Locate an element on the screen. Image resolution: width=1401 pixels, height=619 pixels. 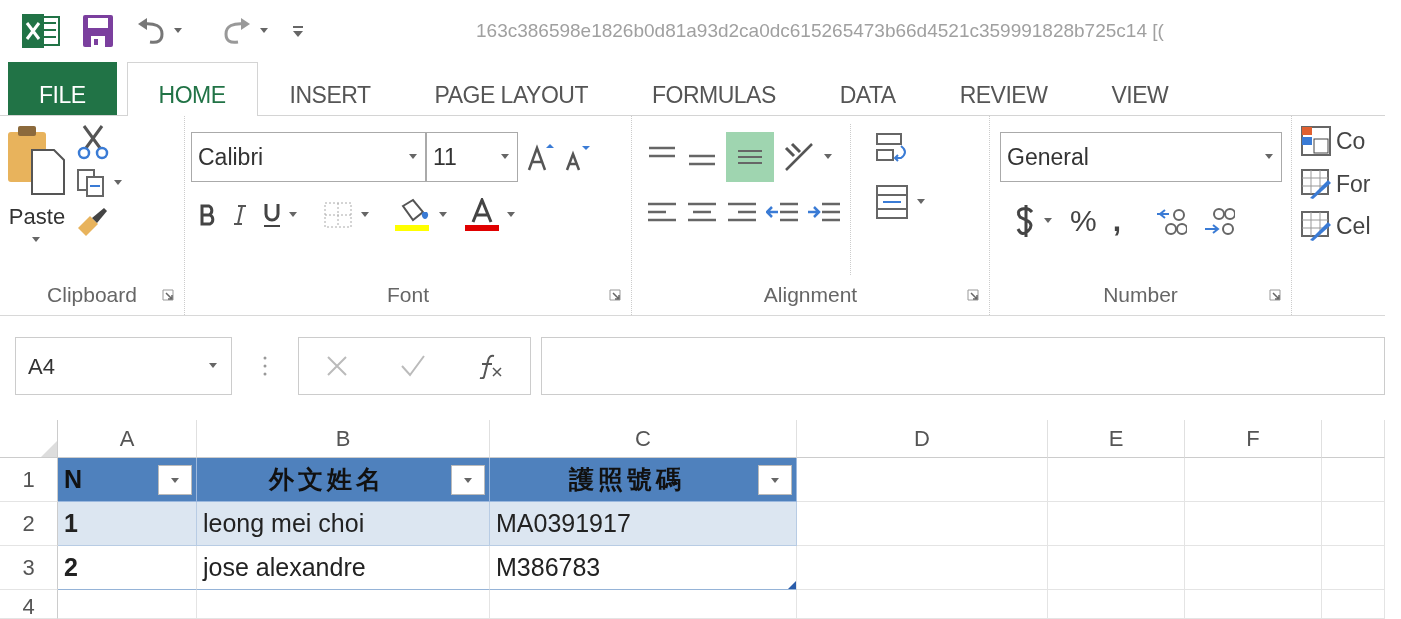
italic-icon is located at coordinates (240, 215).